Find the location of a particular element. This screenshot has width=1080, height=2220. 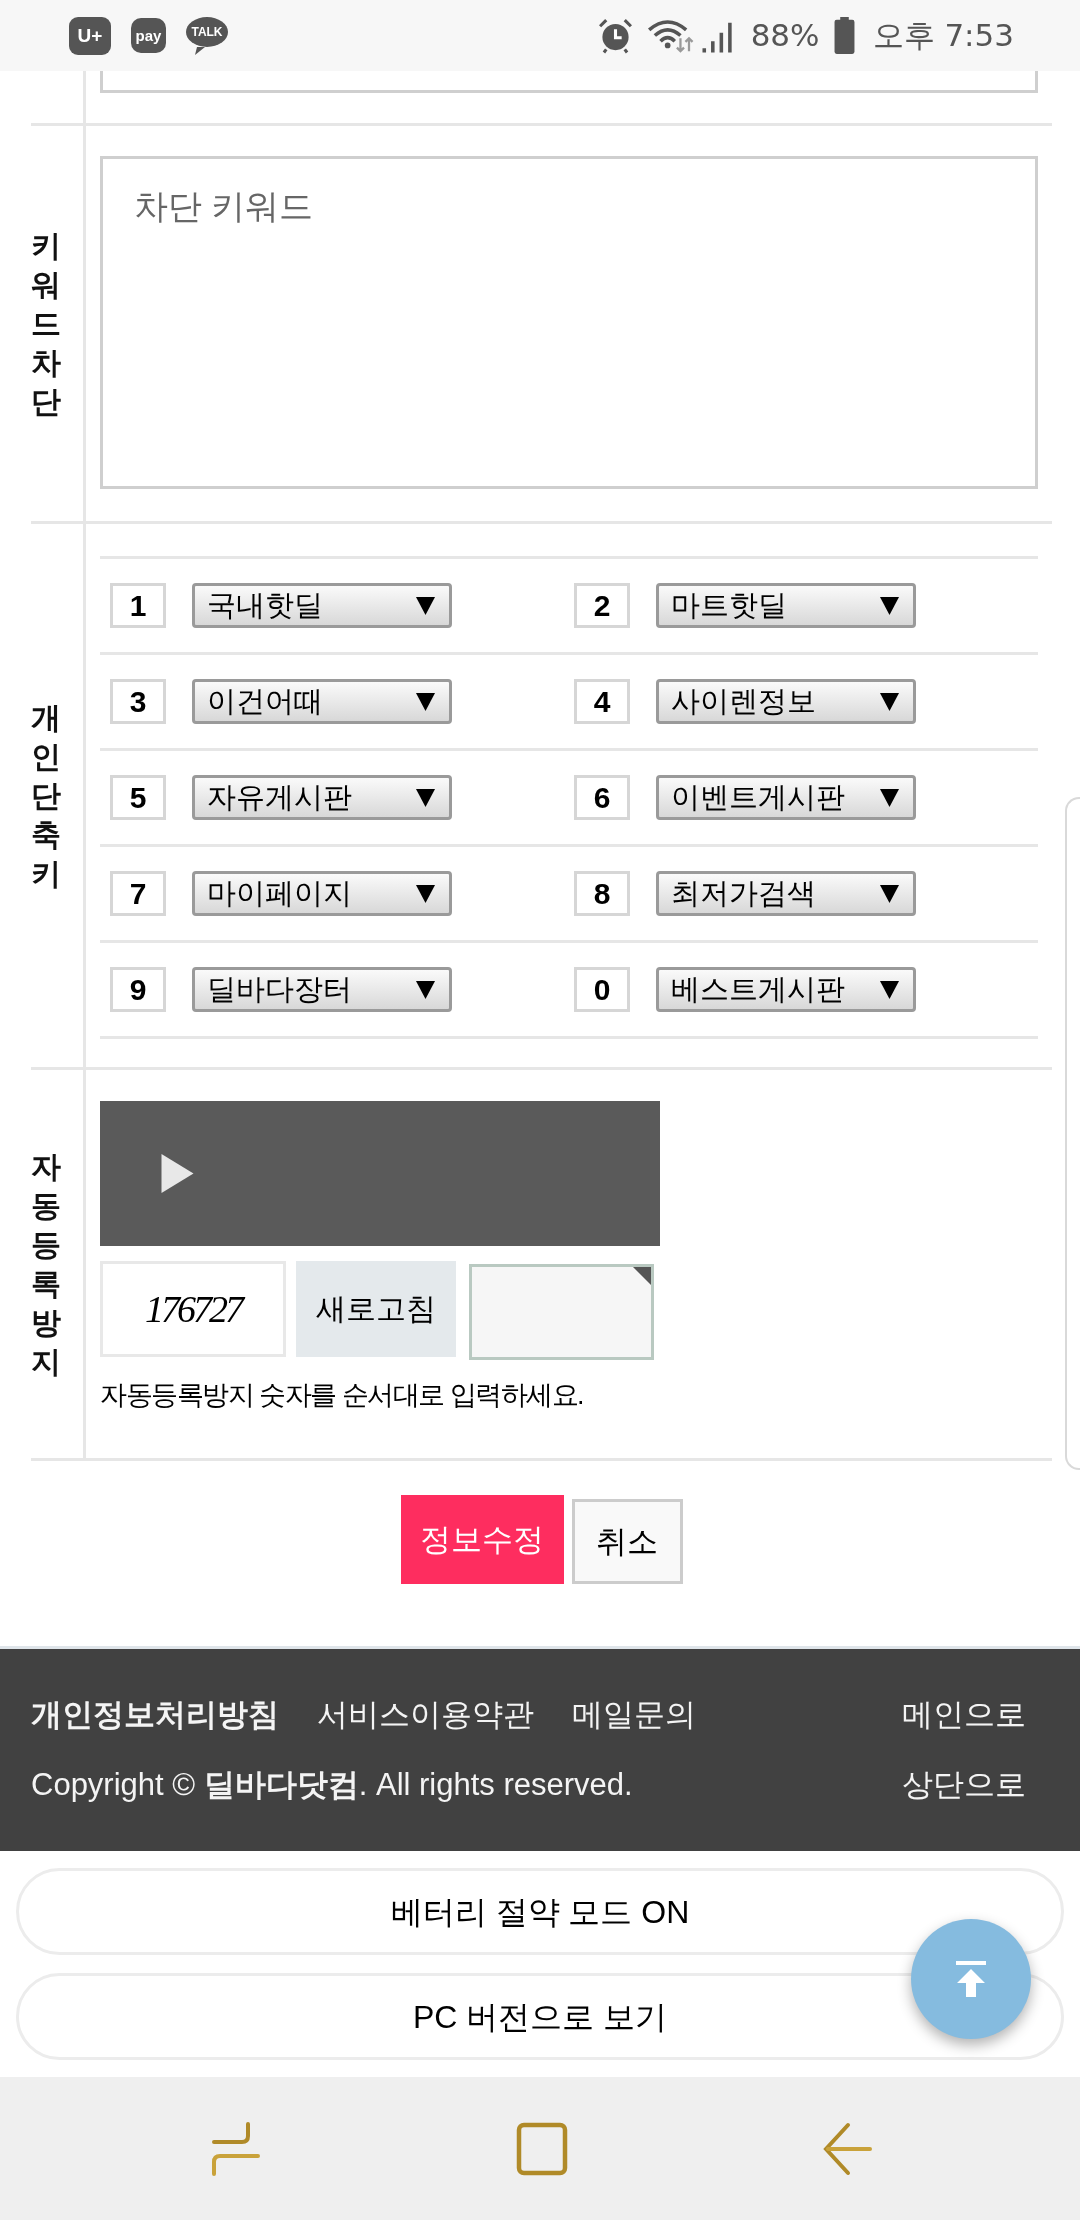

text-area is located at coordinates (569, 82).